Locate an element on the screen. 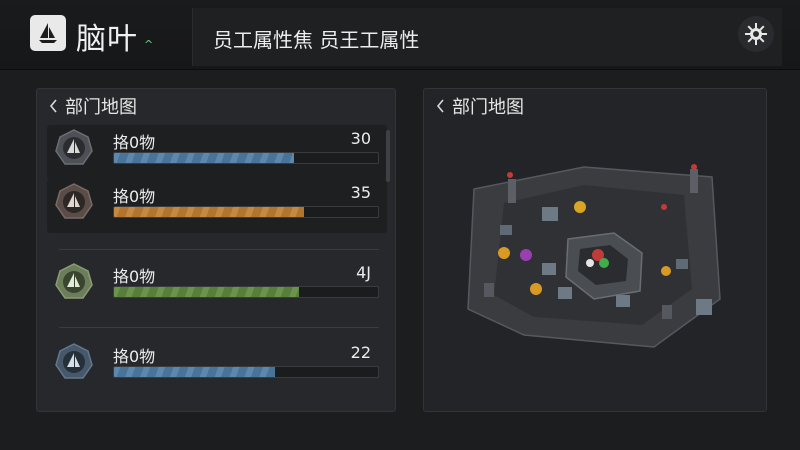  department-map-image is located at coordinates (594, 259).